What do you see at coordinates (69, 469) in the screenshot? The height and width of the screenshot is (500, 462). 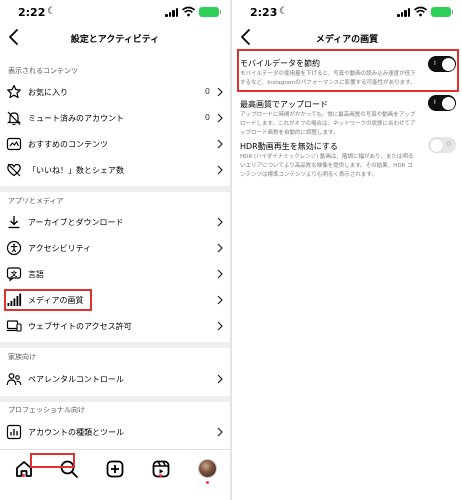 I see `search-icon` at bounding box center [69, 469].